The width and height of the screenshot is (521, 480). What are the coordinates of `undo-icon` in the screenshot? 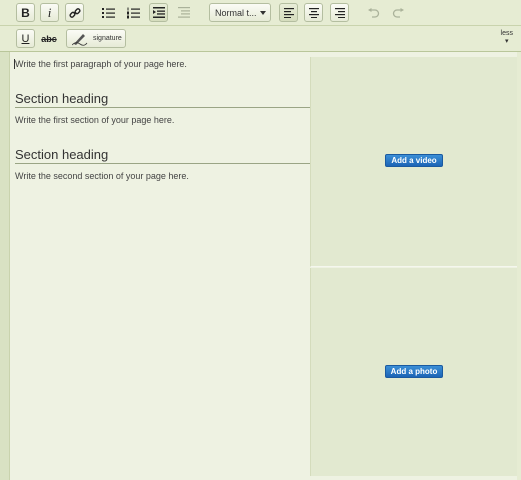 It's located at (373, 12).